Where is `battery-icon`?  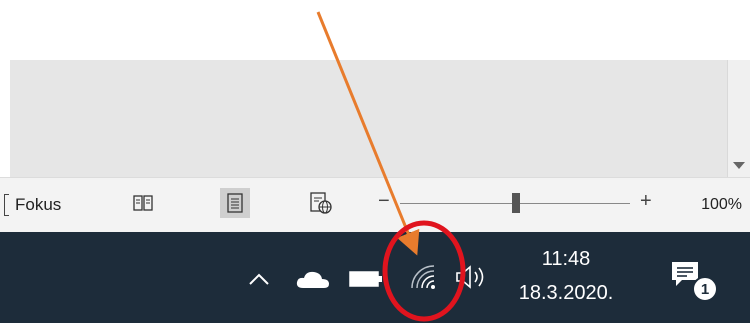
battery-icon is located at coordinates (365, 279).